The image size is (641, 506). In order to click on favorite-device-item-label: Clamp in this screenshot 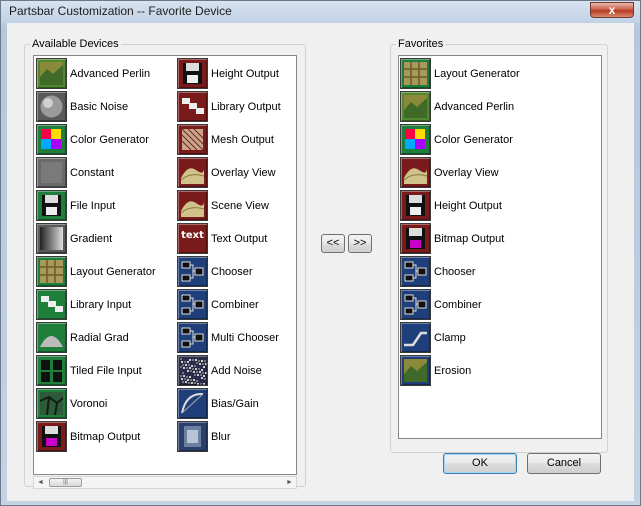, I will do `click(450, 337)`.